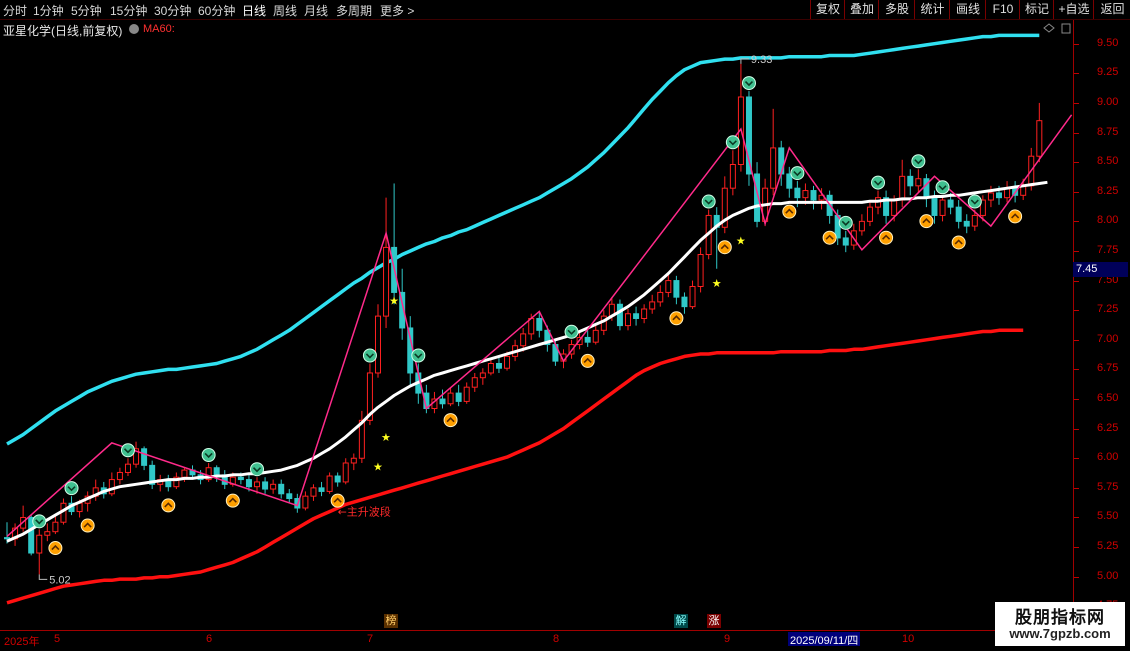 The width and height of the screenshot is (1130, 651). What do you see at coordinates (1108, 575) in the screenshot?
I see `price-tick-label: 5.00` at bounding box center [1108, 575].